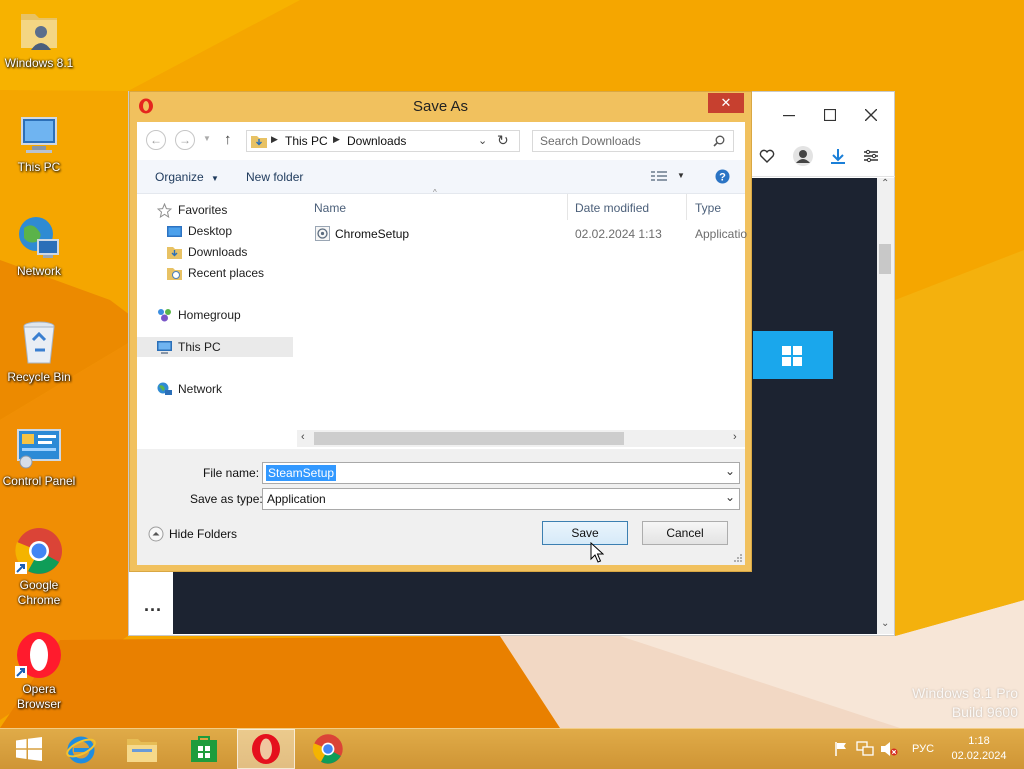  I want to click on input-language-indicator: РУС, so click(923, 749).